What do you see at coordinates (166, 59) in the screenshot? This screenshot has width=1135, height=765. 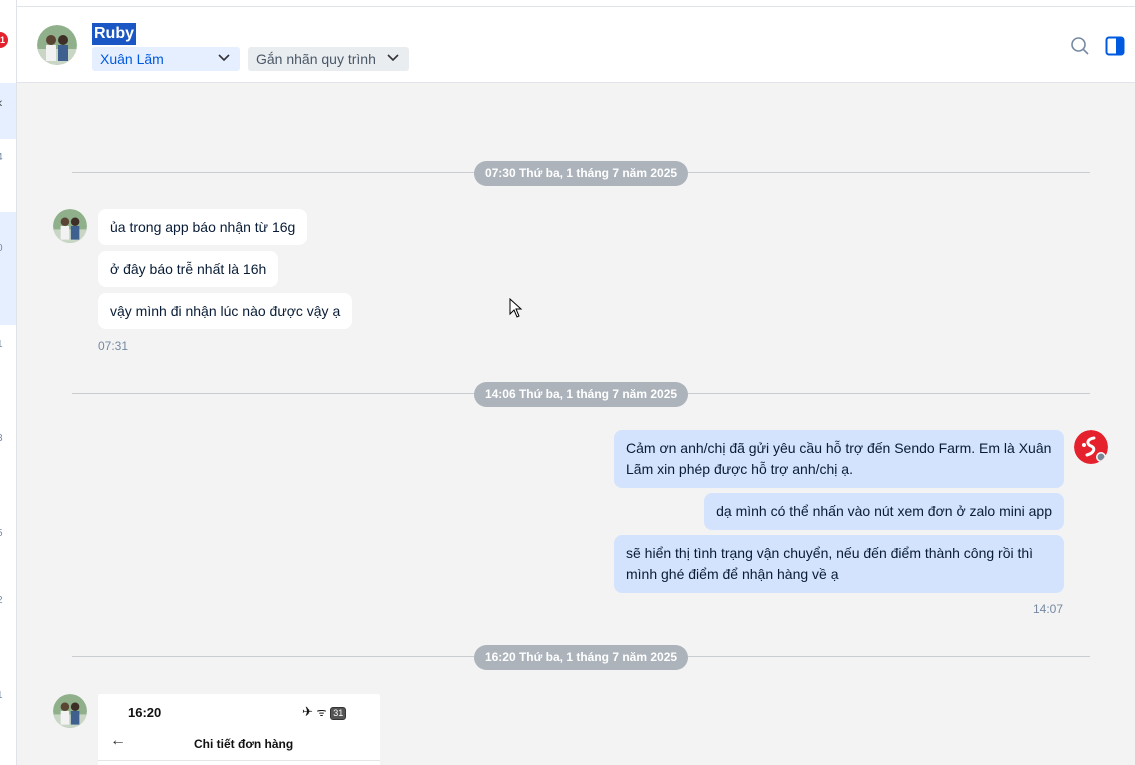 I see `assignee-dropdown: Xuân Lãm` at bounding box center [166, 59].